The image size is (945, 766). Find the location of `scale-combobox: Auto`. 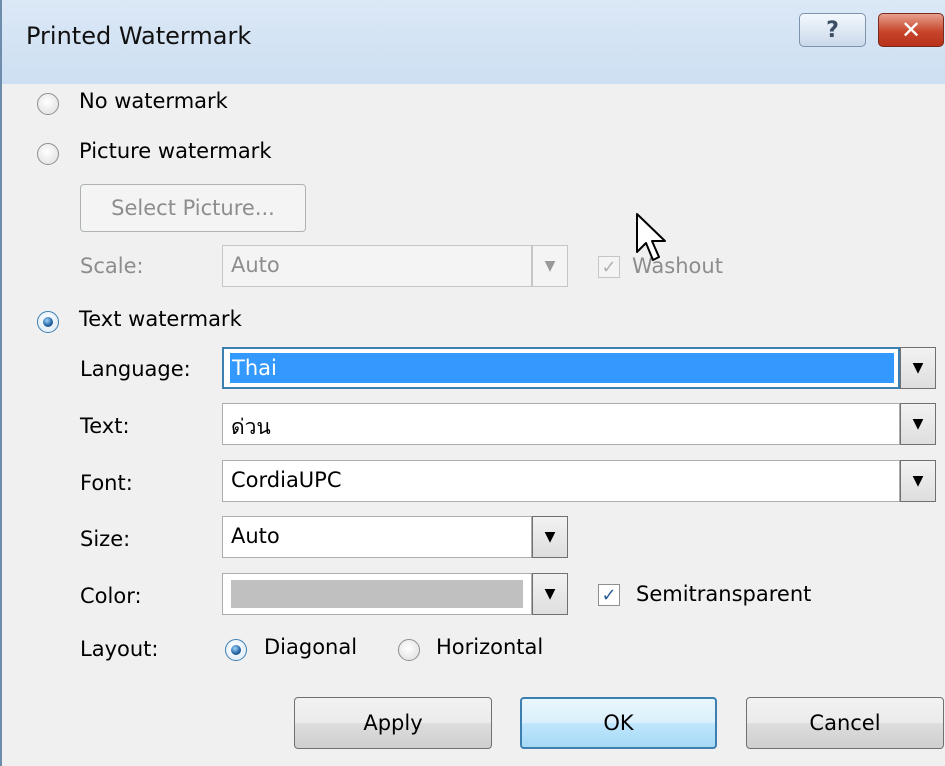

scale-combobox: Auto is located at coordinates (377, 266).